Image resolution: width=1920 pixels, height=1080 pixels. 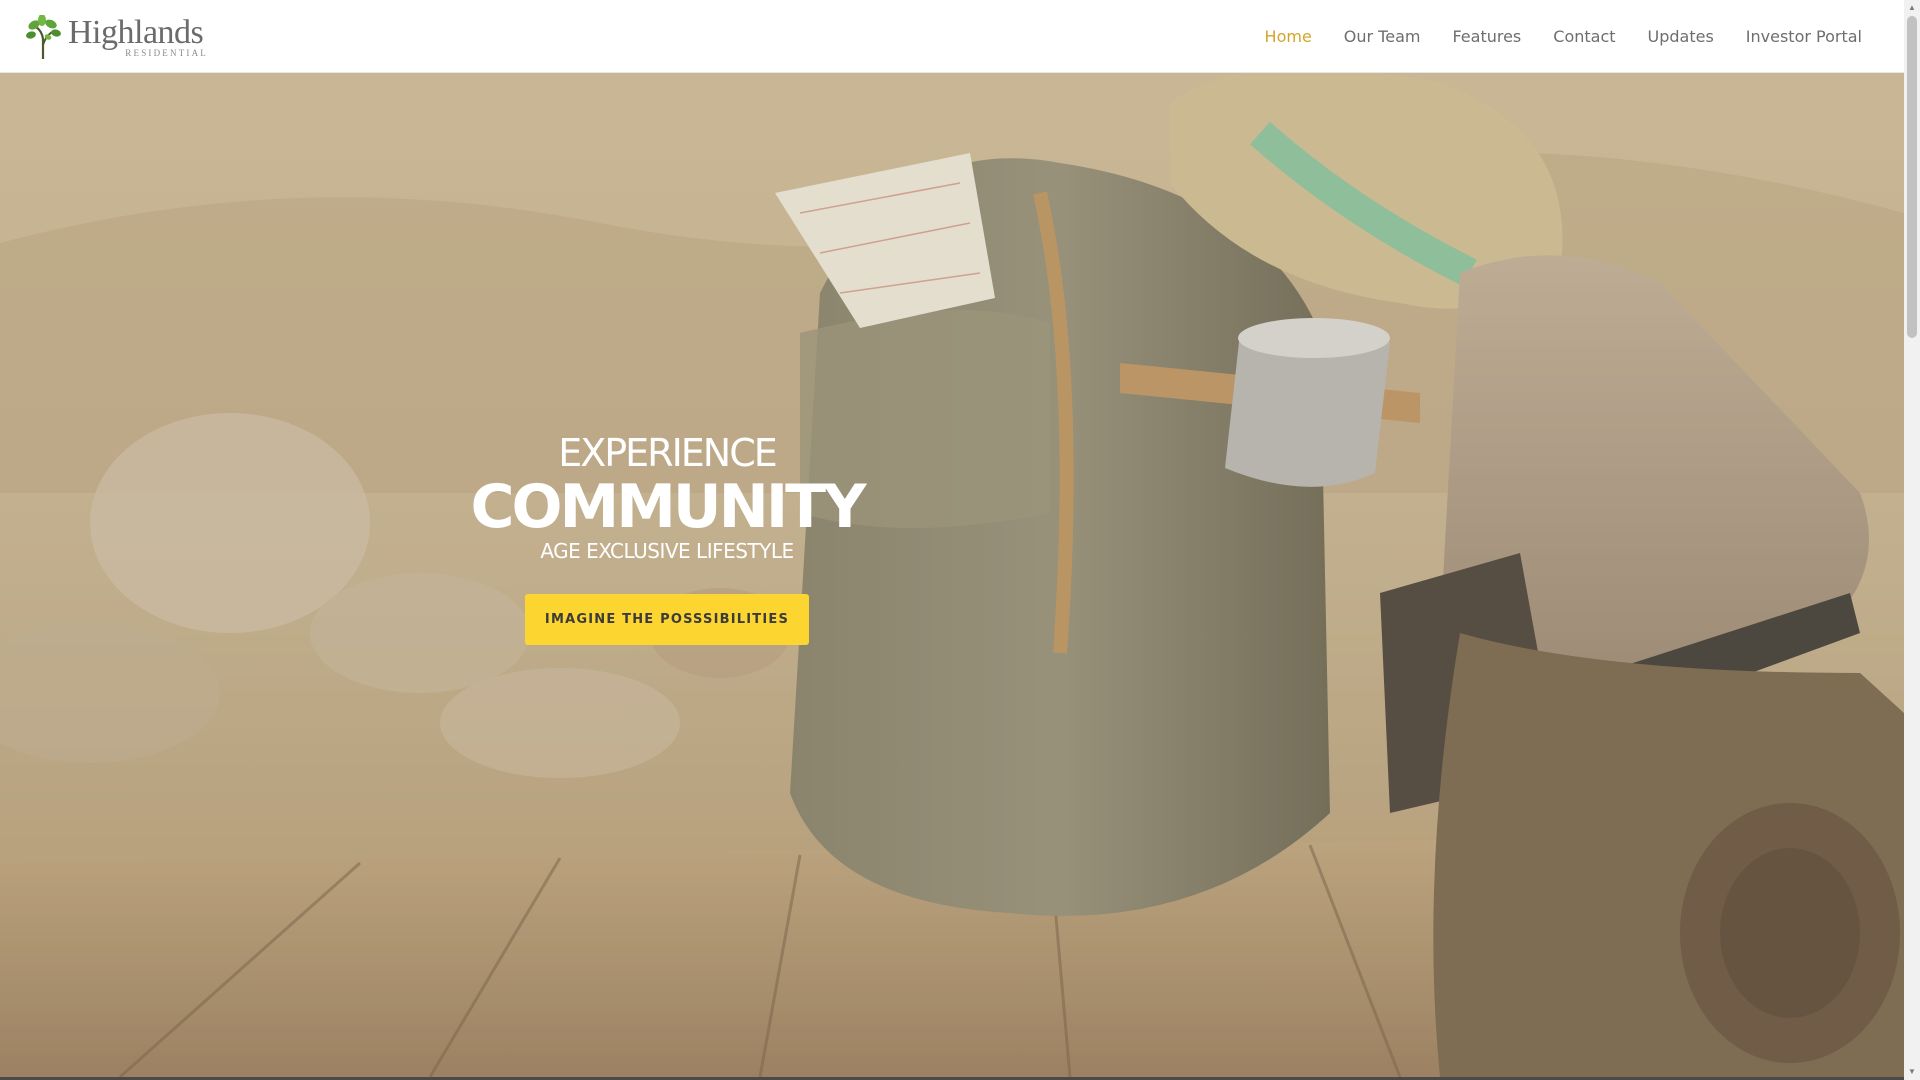 What do you see at coordinates (1912, 540) in the screenshot?
I see `vertical-scrollbar: ▲ ▼` at bounding box center [1912, 540].